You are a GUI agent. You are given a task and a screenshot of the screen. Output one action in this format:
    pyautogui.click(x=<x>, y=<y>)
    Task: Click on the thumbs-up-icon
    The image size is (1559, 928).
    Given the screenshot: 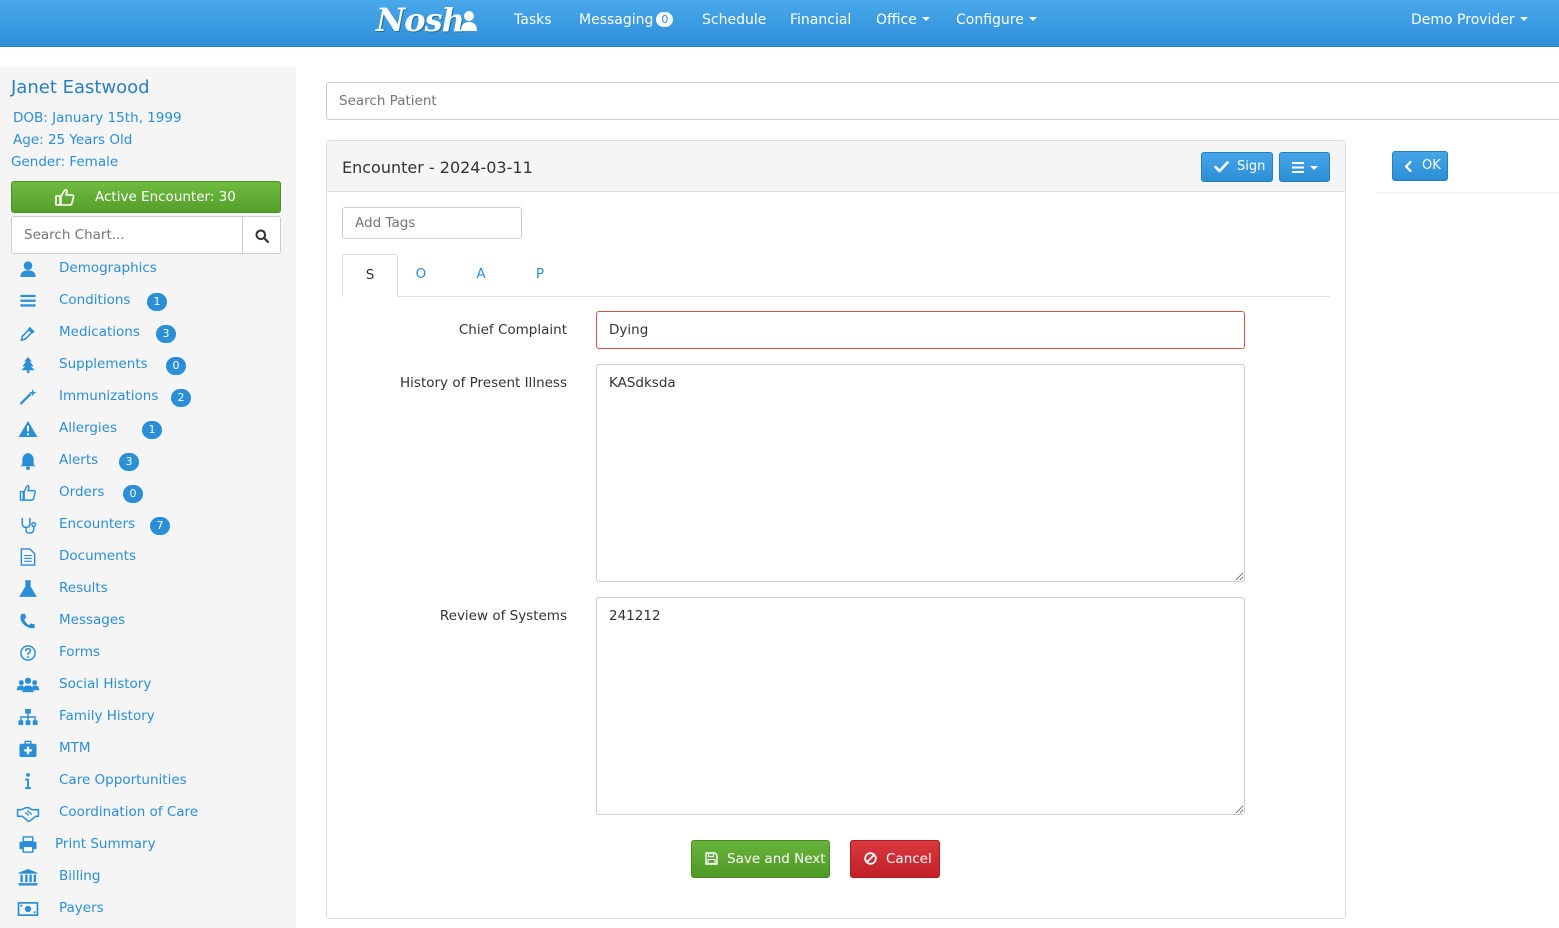 What is the action you would take?
    pyautogui.click(x=65, y=197)
    